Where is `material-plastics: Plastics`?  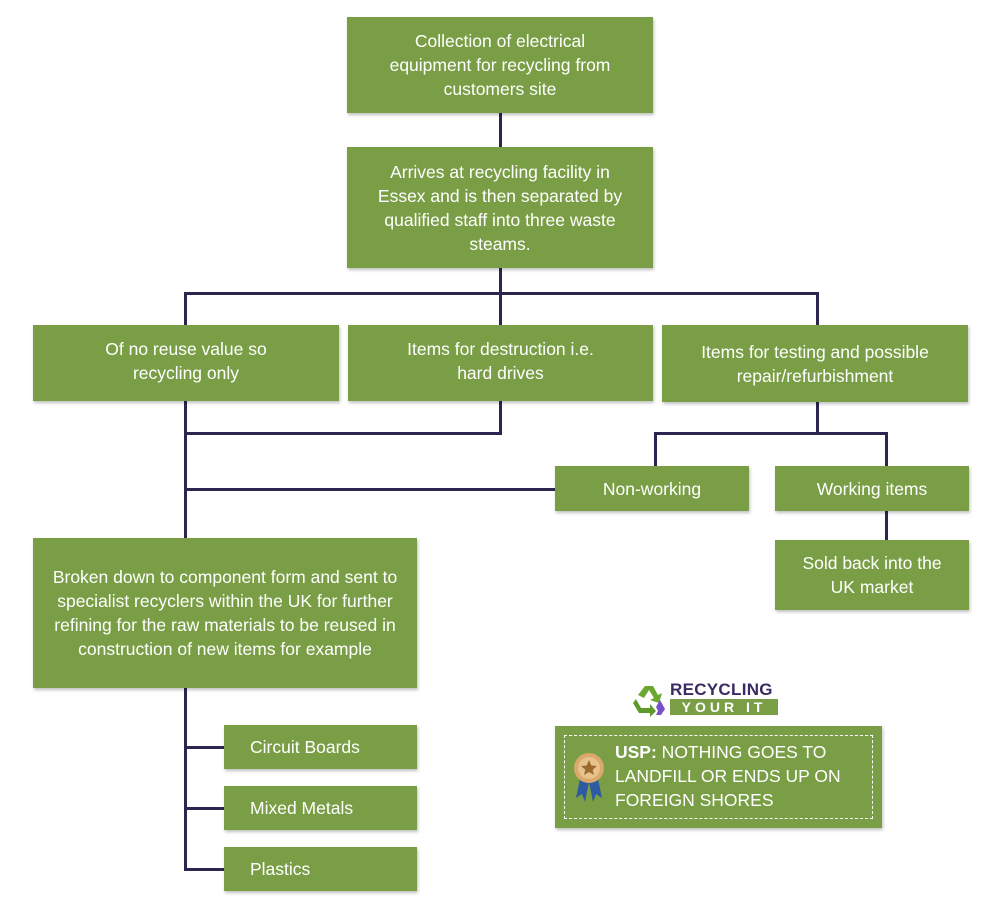
material-plastics: Plastics is located at coordinates (320, 869).